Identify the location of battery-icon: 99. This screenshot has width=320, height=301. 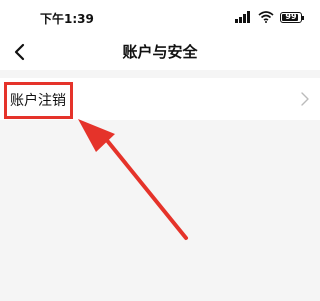
(292, 17).